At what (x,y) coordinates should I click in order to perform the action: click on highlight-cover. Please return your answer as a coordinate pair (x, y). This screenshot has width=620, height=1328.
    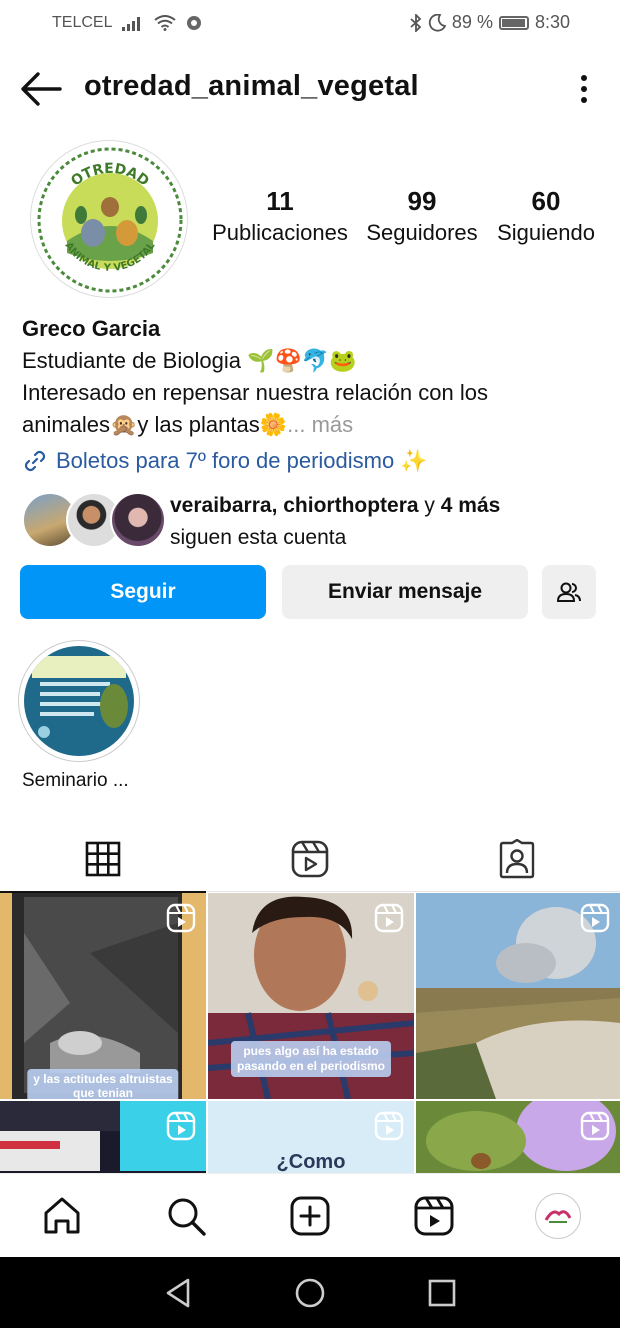
    Looking at the image, I should click on (79, 701).